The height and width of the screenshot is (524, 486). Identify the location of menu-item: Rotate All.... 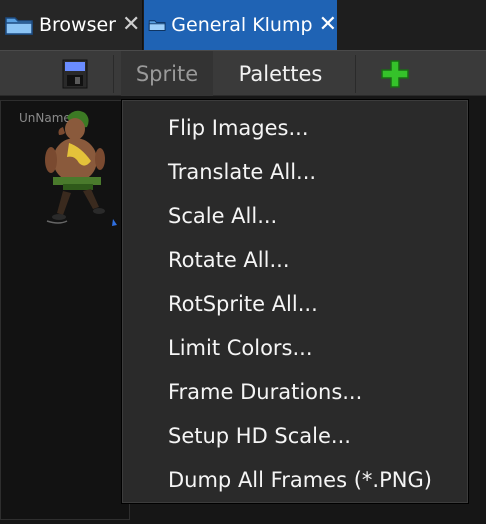
(295, 260).